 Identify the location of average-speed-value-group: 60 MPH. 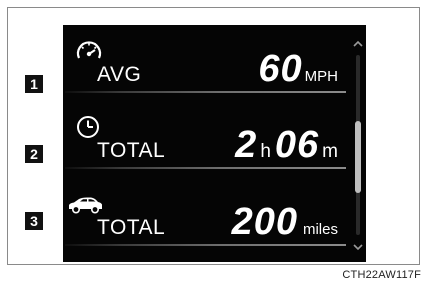
(298, 69).